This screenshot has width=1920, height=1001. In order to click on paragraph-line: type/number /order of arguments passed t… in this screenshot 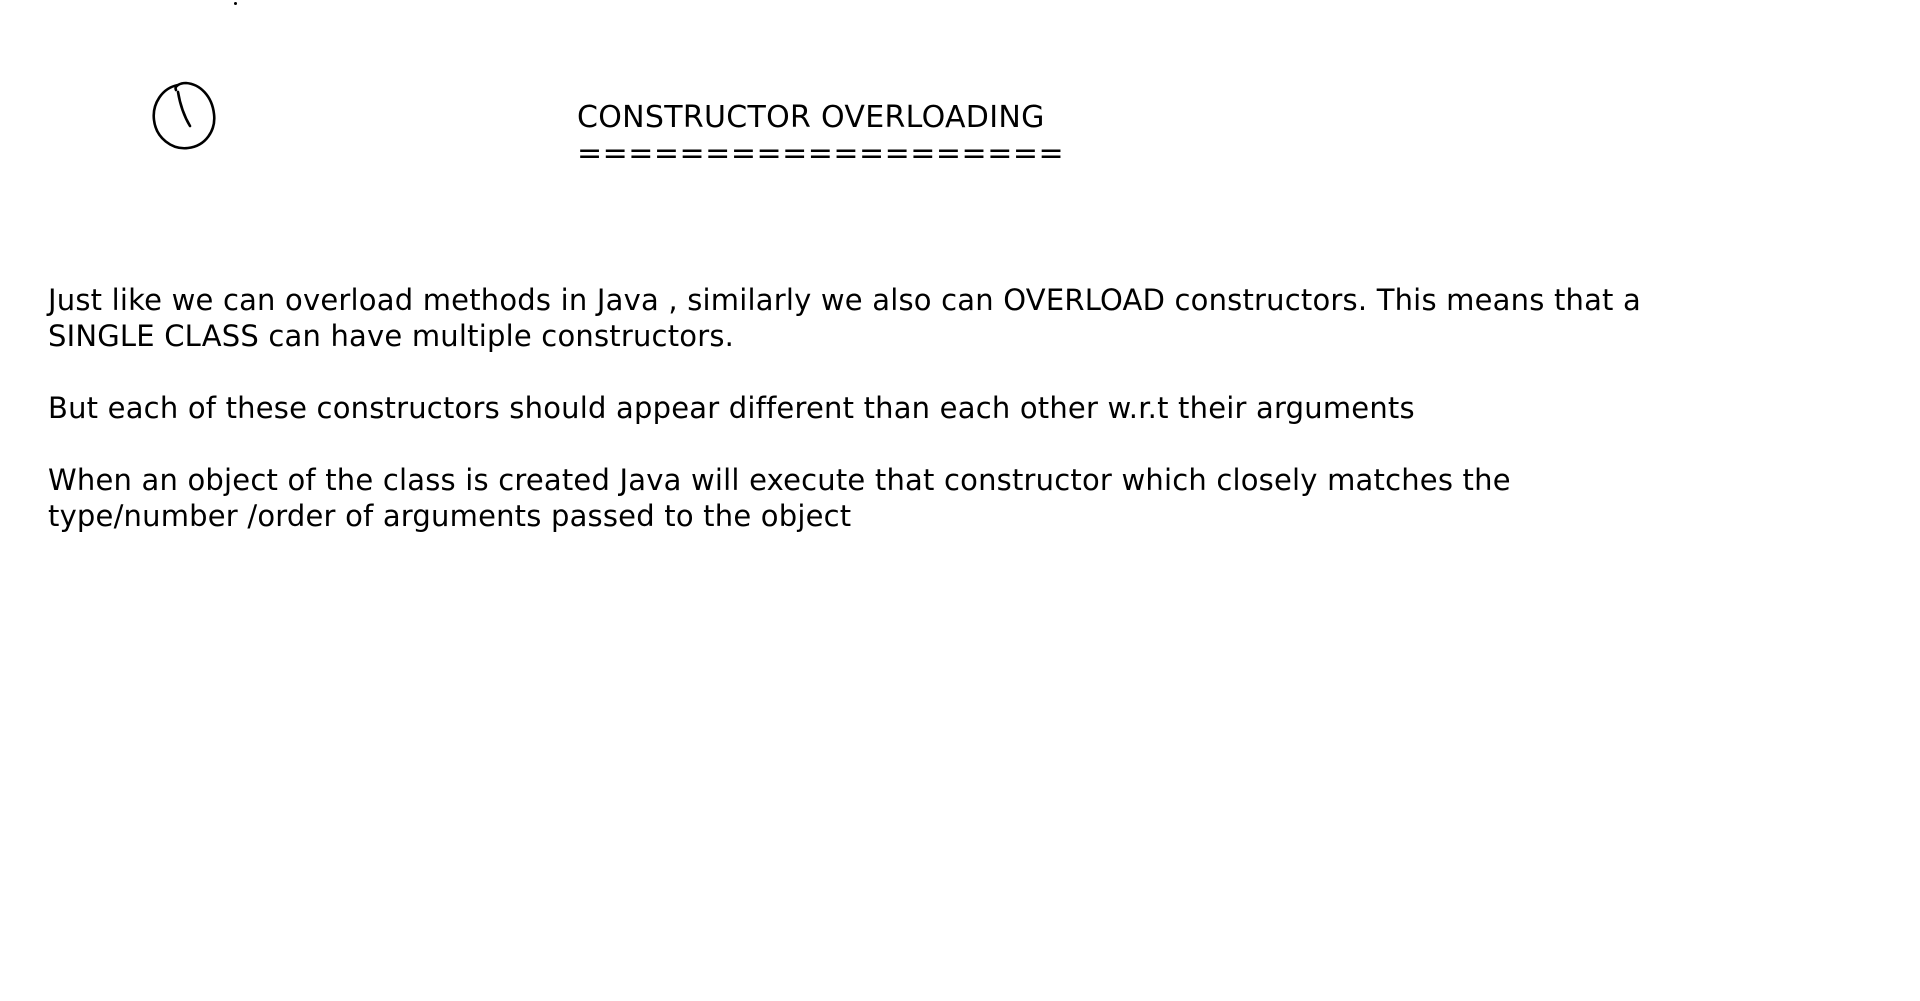, I will do `click(450, 516)`.